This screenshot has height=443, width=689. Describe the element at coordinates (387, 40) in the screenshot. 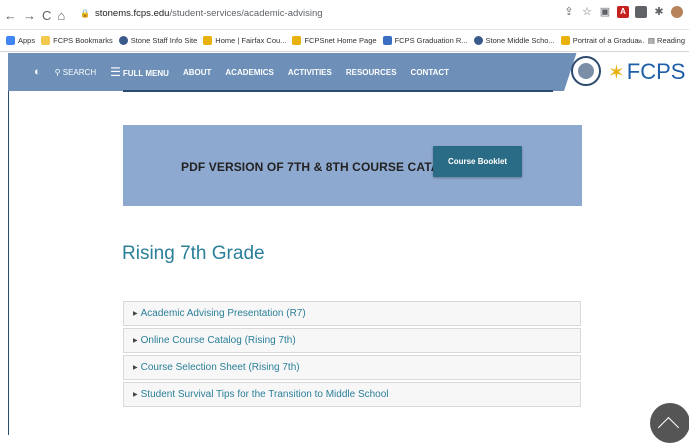

I see `calendar-icon` at that location.